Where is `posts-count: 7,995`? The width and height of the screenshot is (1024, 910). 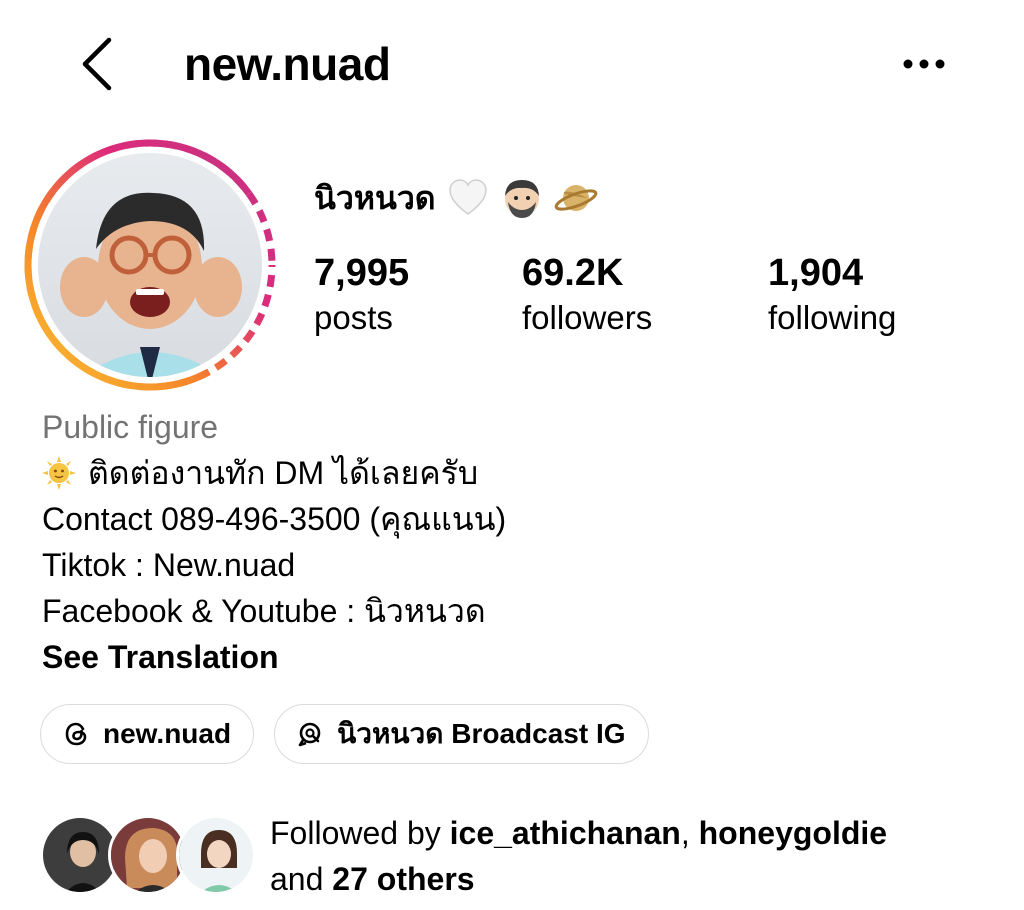 posts-count: 7,995 is located at coordinates (362, 273).